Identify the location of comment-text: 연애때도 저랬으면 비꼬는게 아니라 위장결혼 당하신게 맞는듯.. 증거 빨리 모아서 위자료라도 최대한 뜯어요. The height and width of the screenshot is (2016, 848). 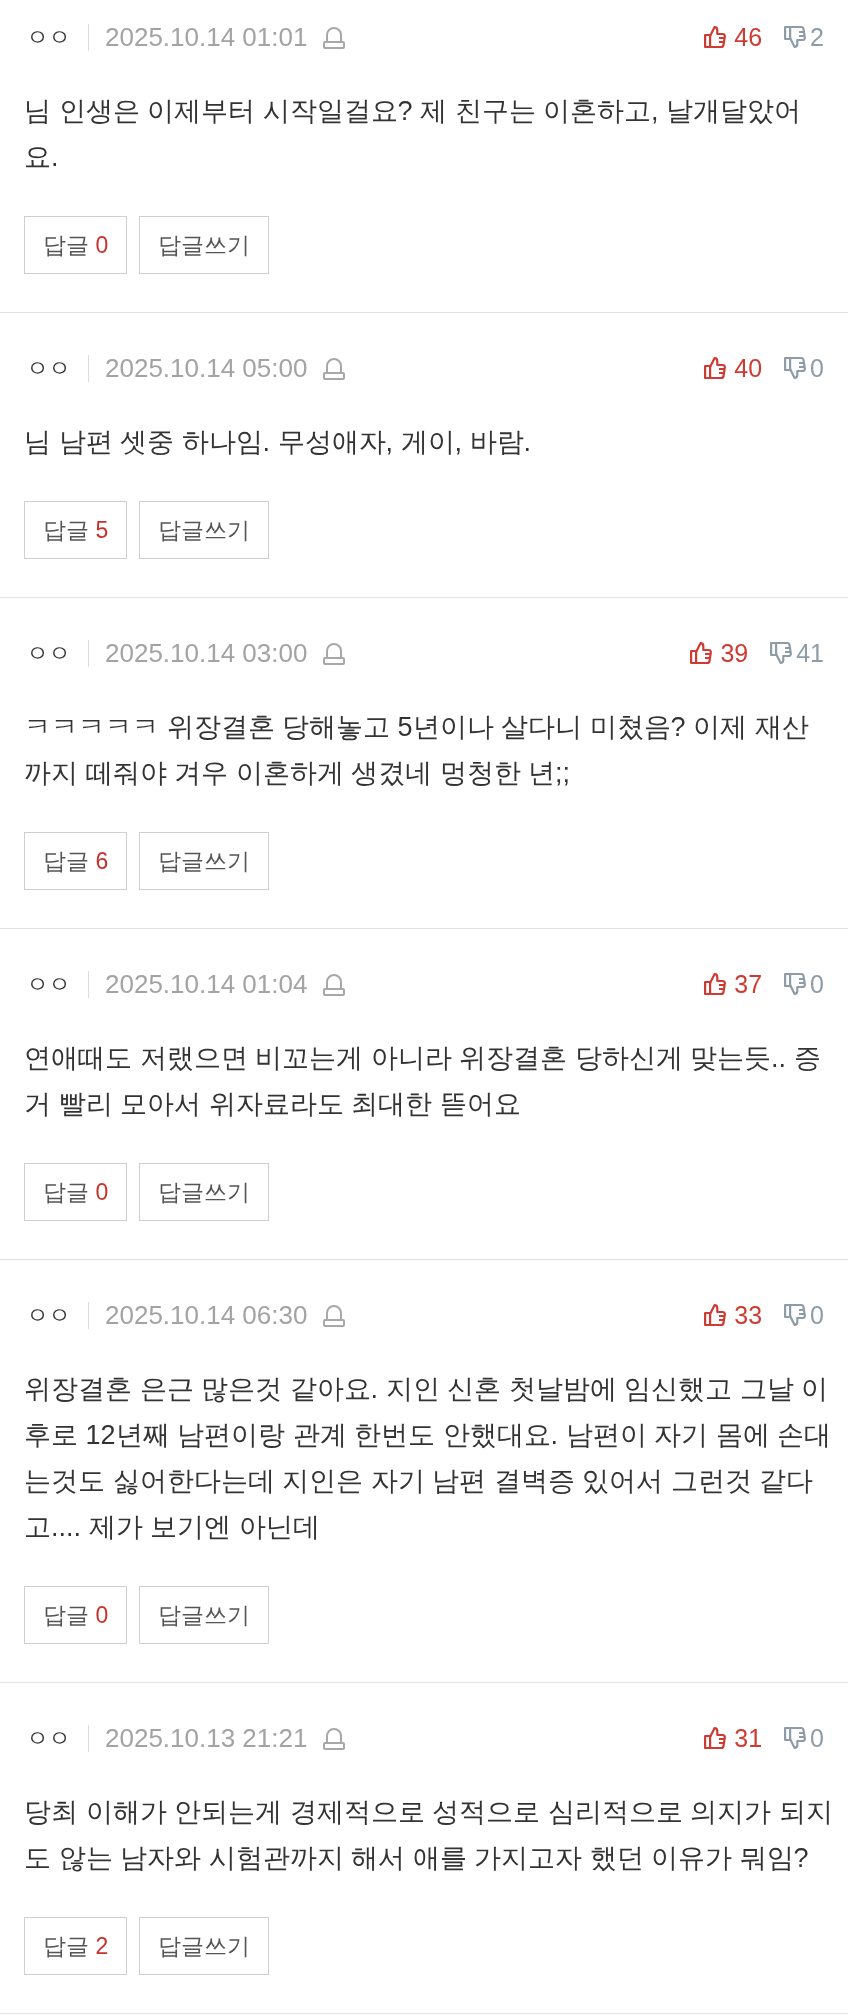
(423, 1081).